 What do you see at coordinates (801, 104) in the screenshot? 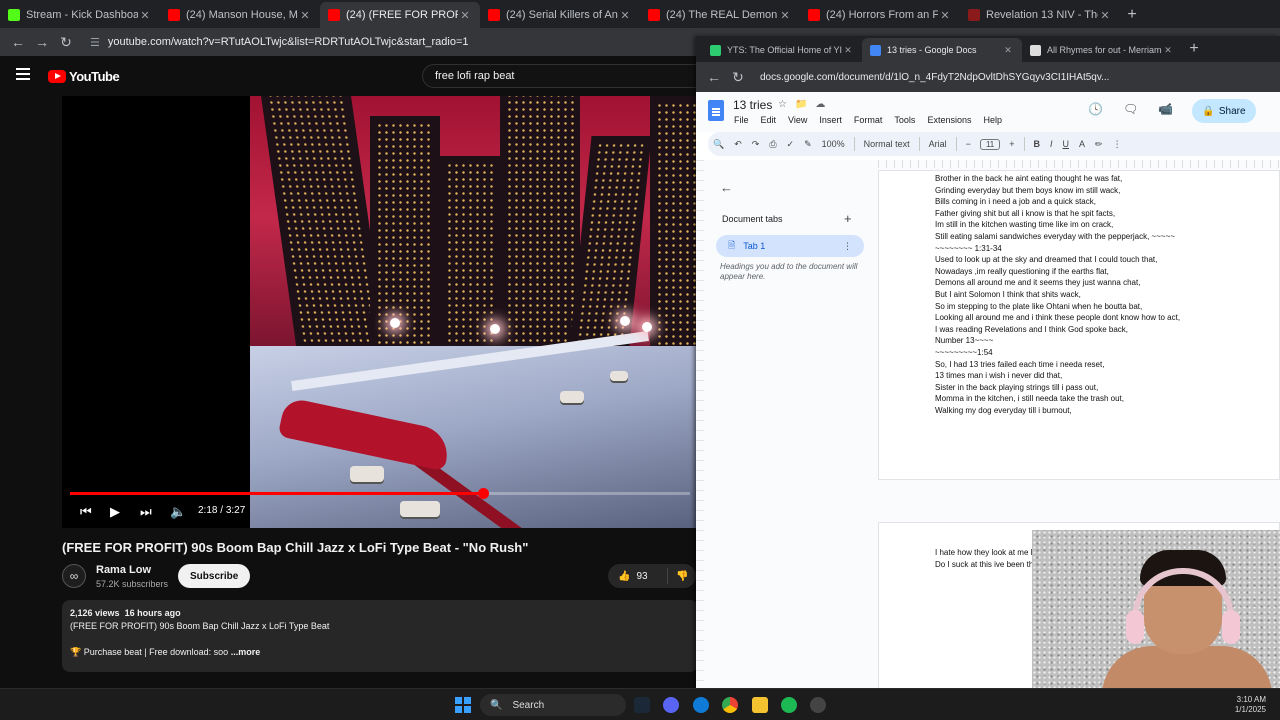
I see `folder-icon: 📁` at bounding box center [801, 104].